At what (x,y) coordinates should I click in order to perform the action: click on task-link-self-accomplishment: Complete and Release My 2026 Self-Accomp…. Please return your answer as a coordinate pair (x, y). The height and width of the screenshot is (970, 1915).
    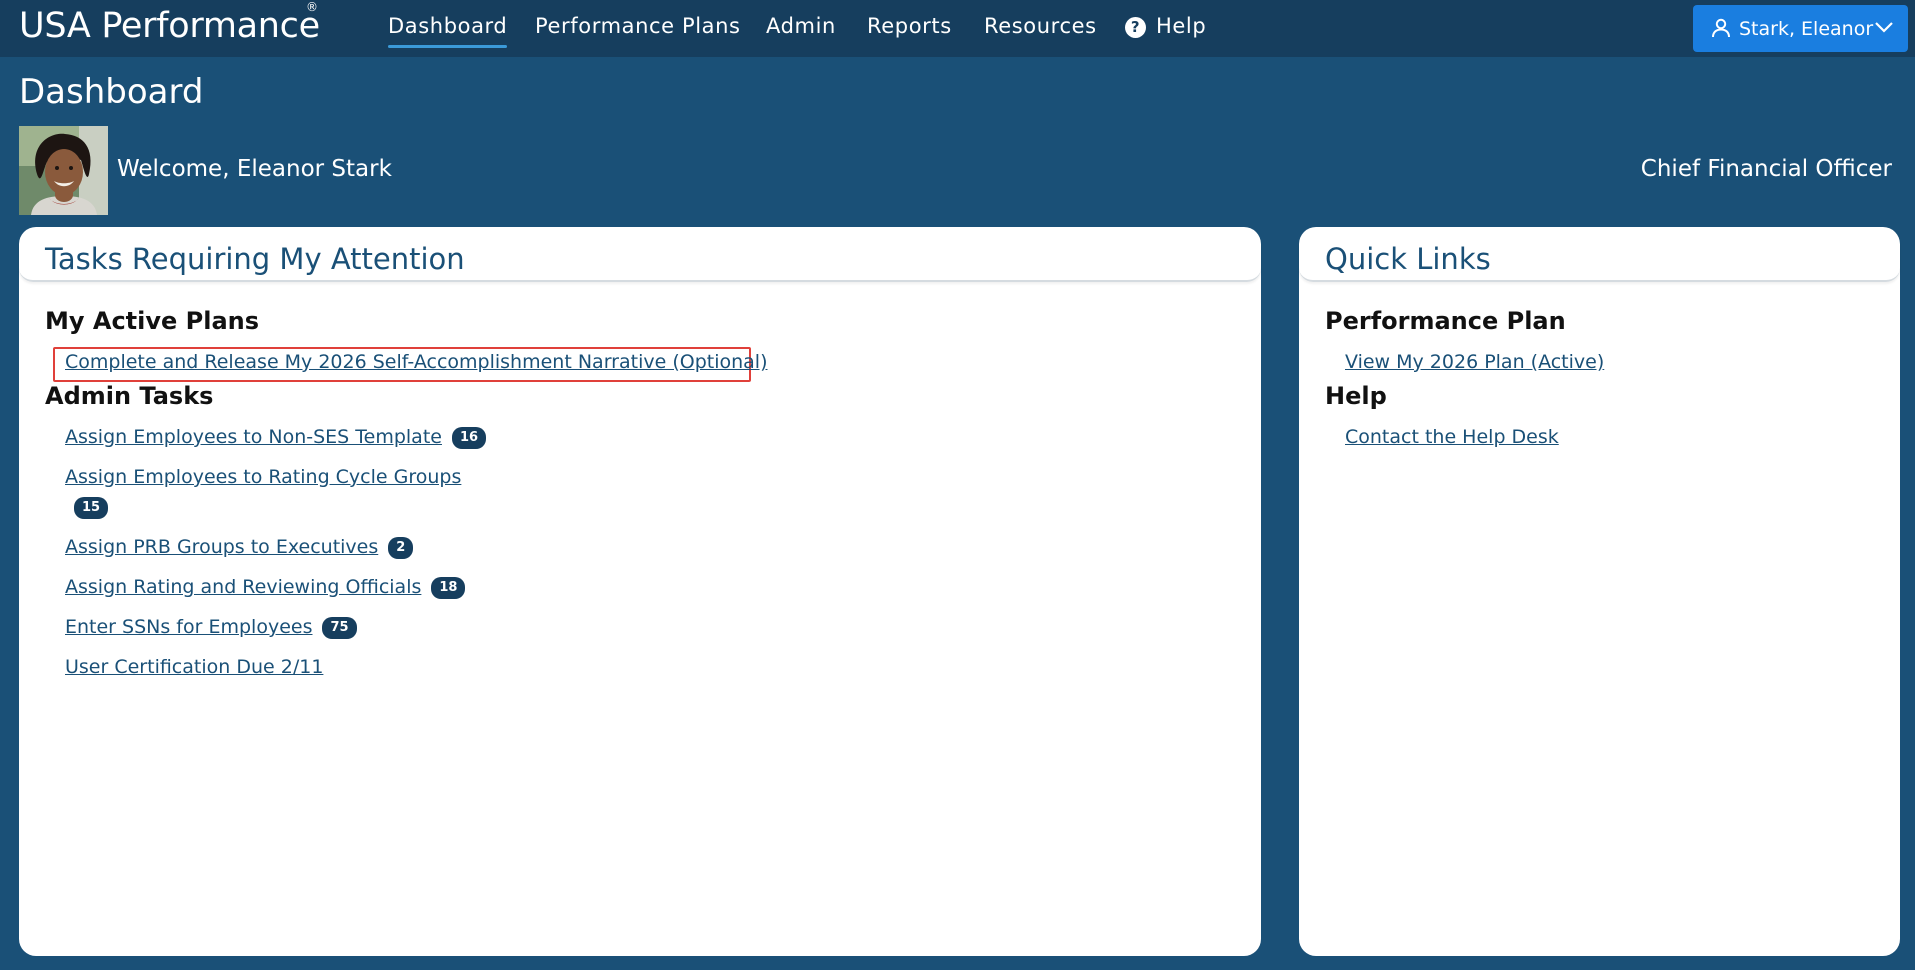
    Looking at the image, I should click on (416, 362).